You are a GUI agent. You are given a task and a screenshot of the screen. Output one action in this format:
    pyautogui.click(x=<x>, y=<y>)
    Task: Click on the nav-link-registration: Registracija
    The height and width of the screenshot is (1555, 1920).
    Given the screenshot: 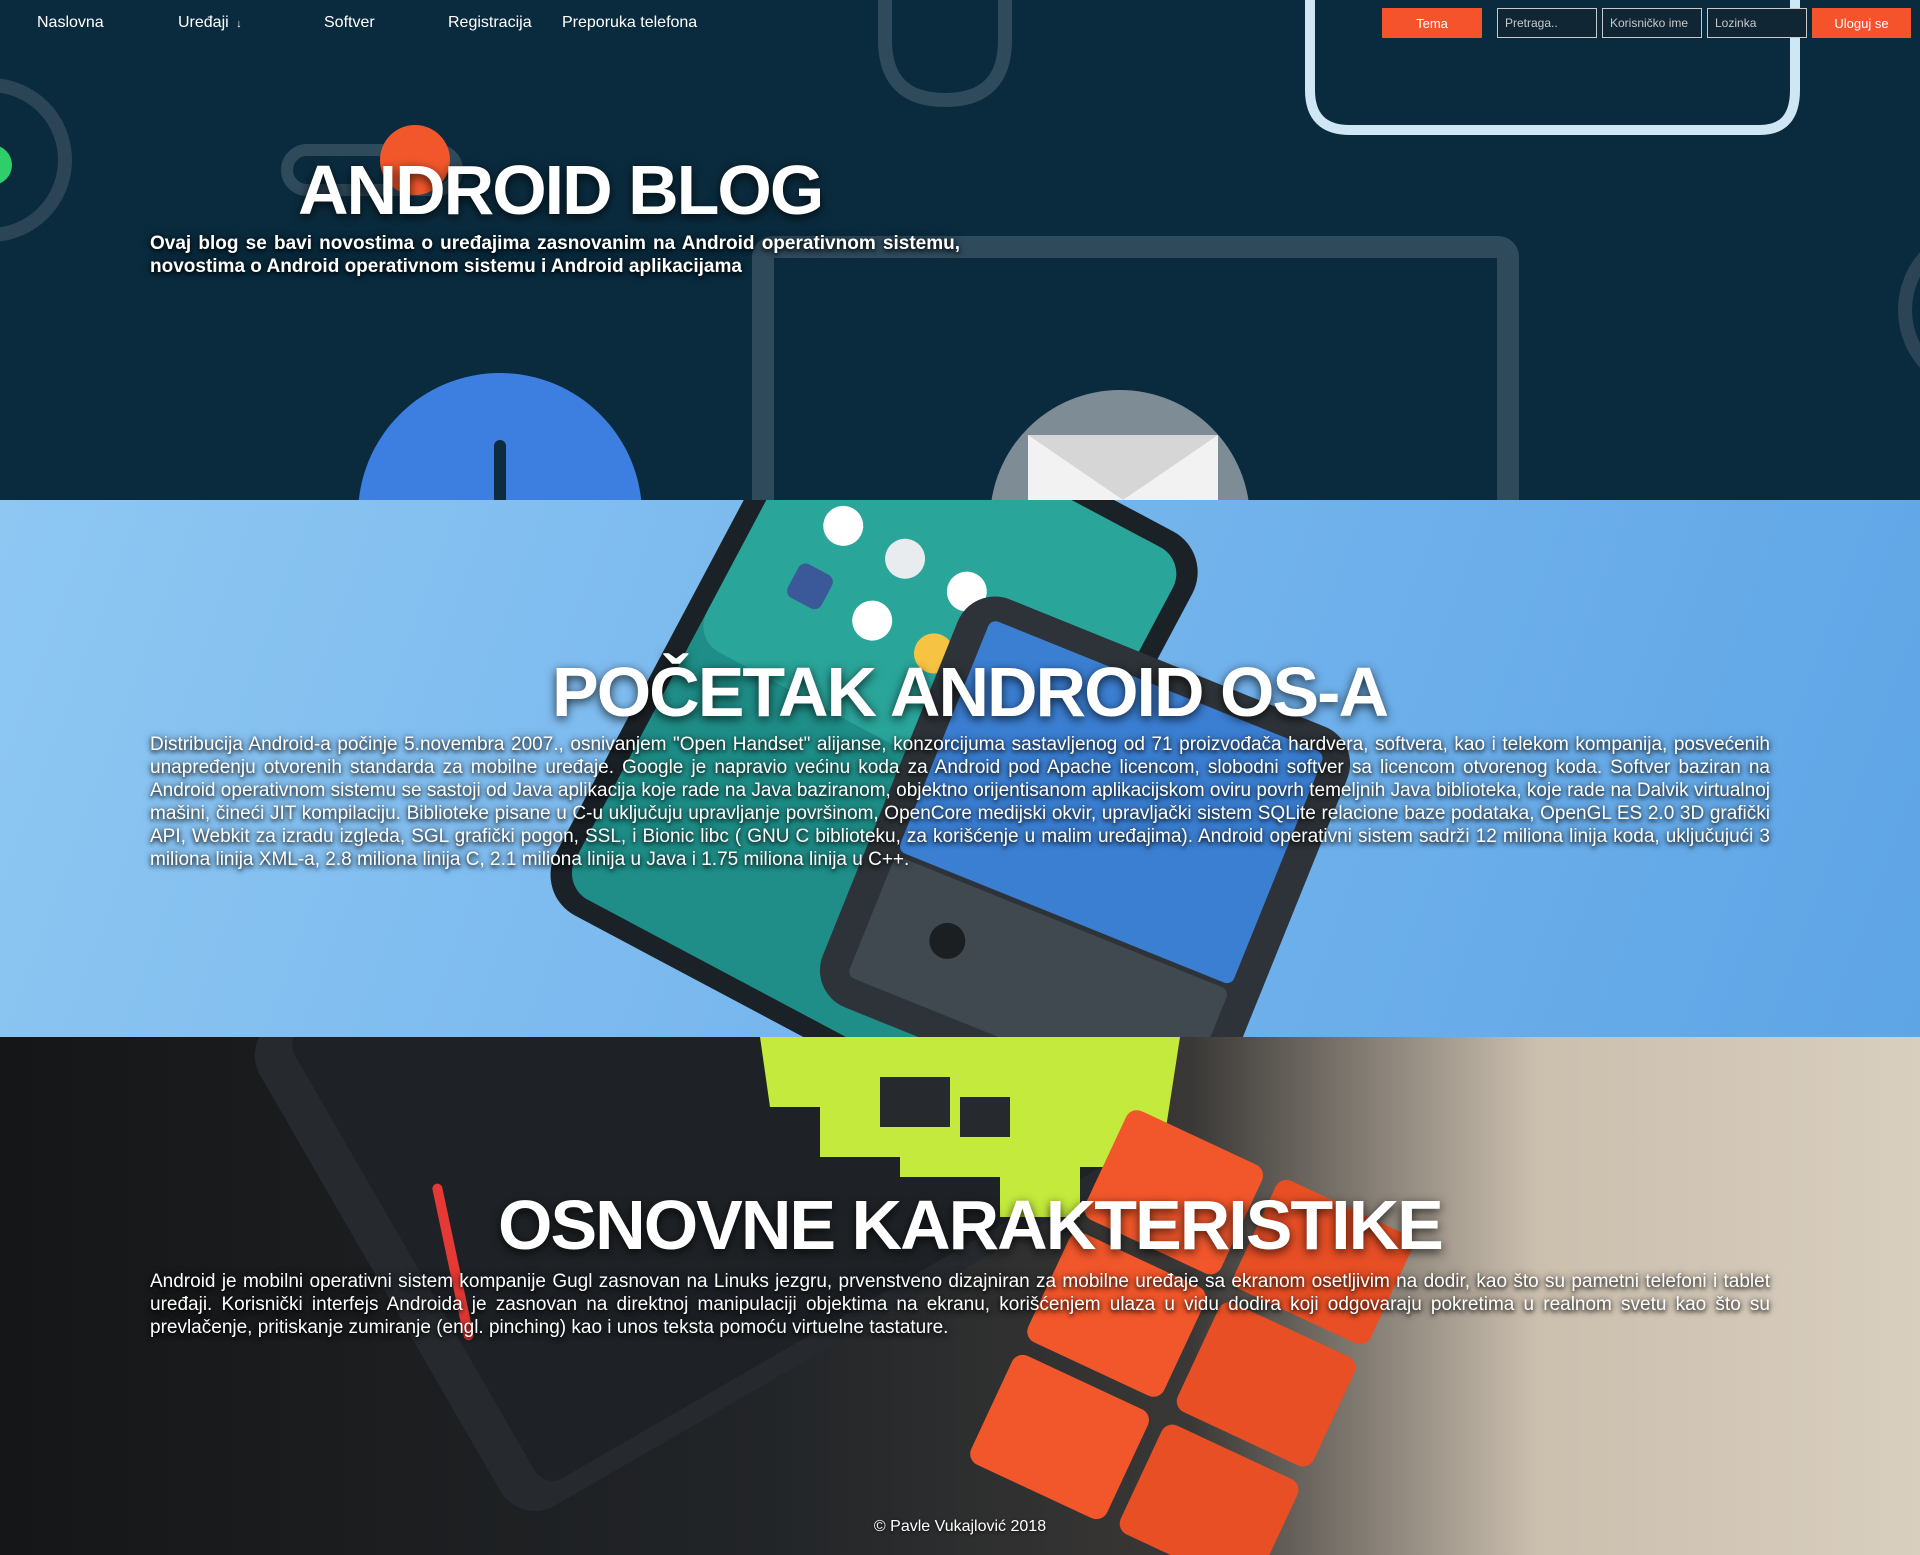 What is the action you would take?
    pyautogui.click(x=490, y=23)
    